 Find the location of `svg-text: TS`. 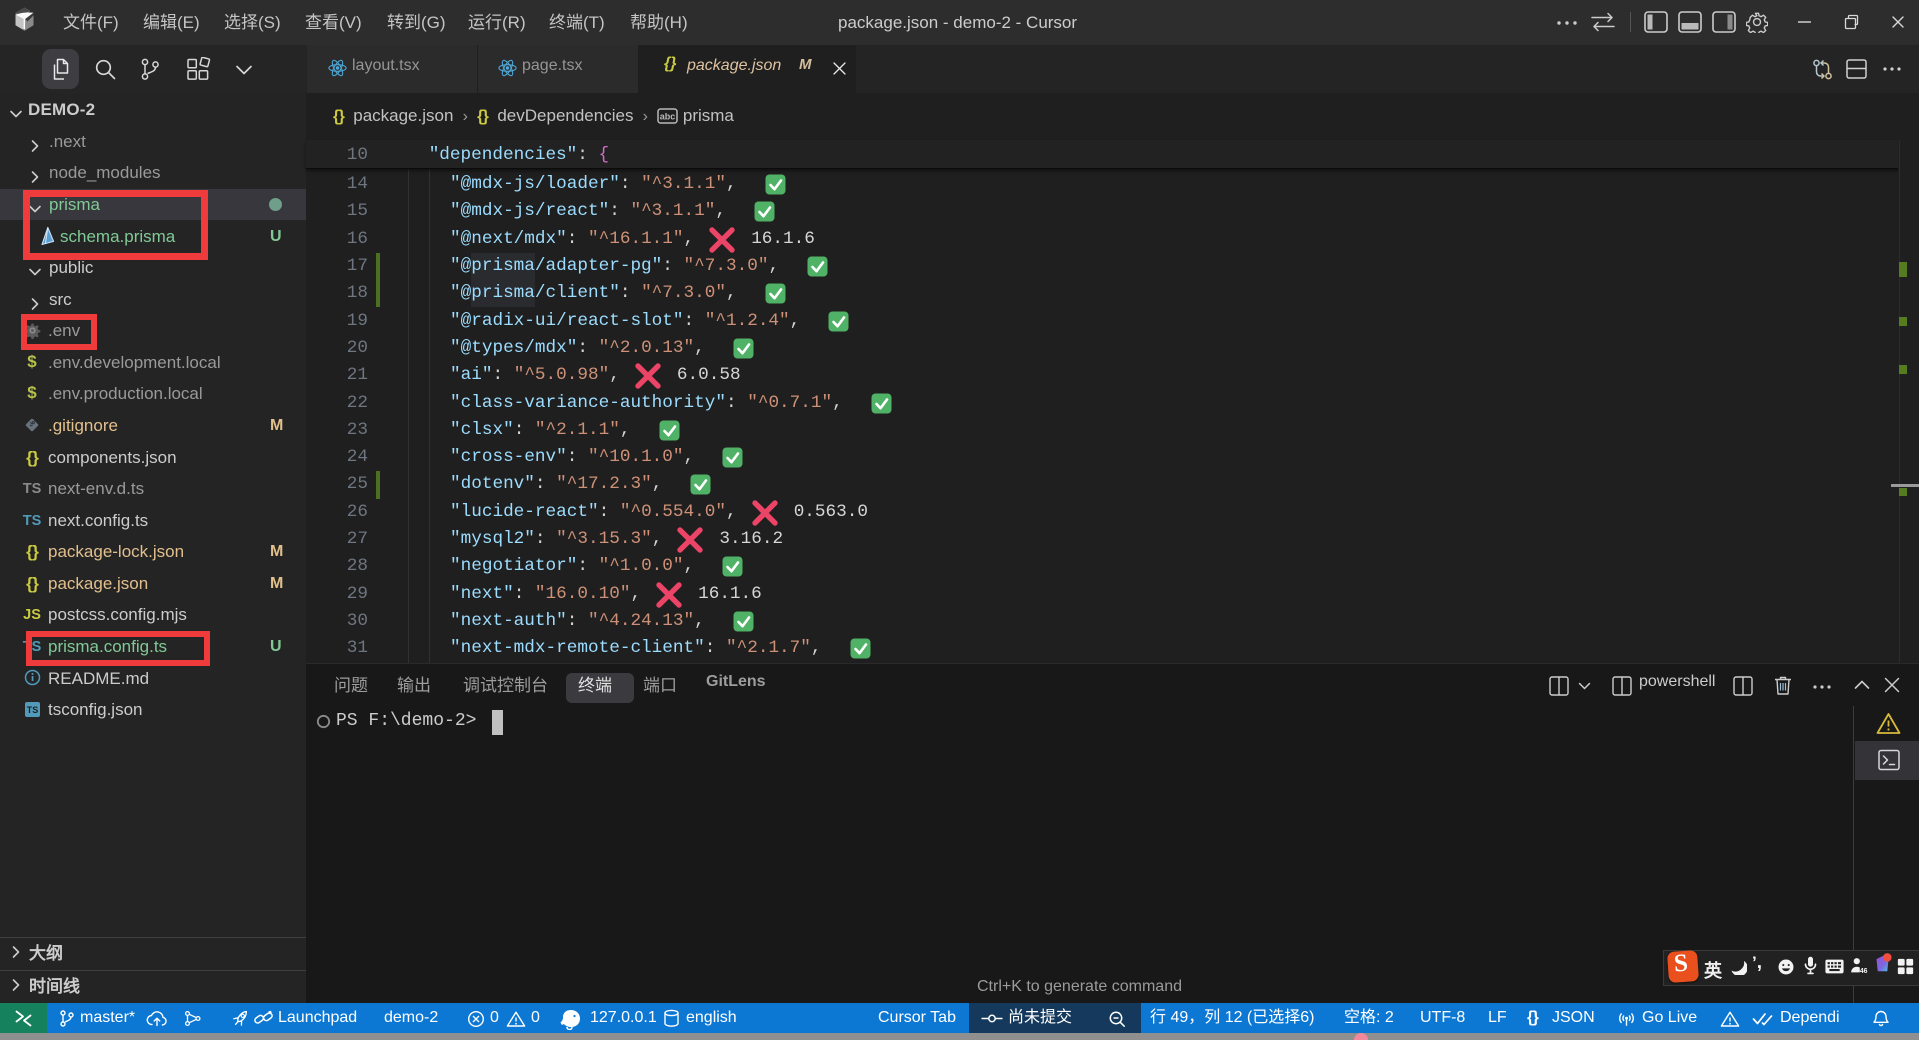

svg-text: TS is located at coordinates (32, 710).